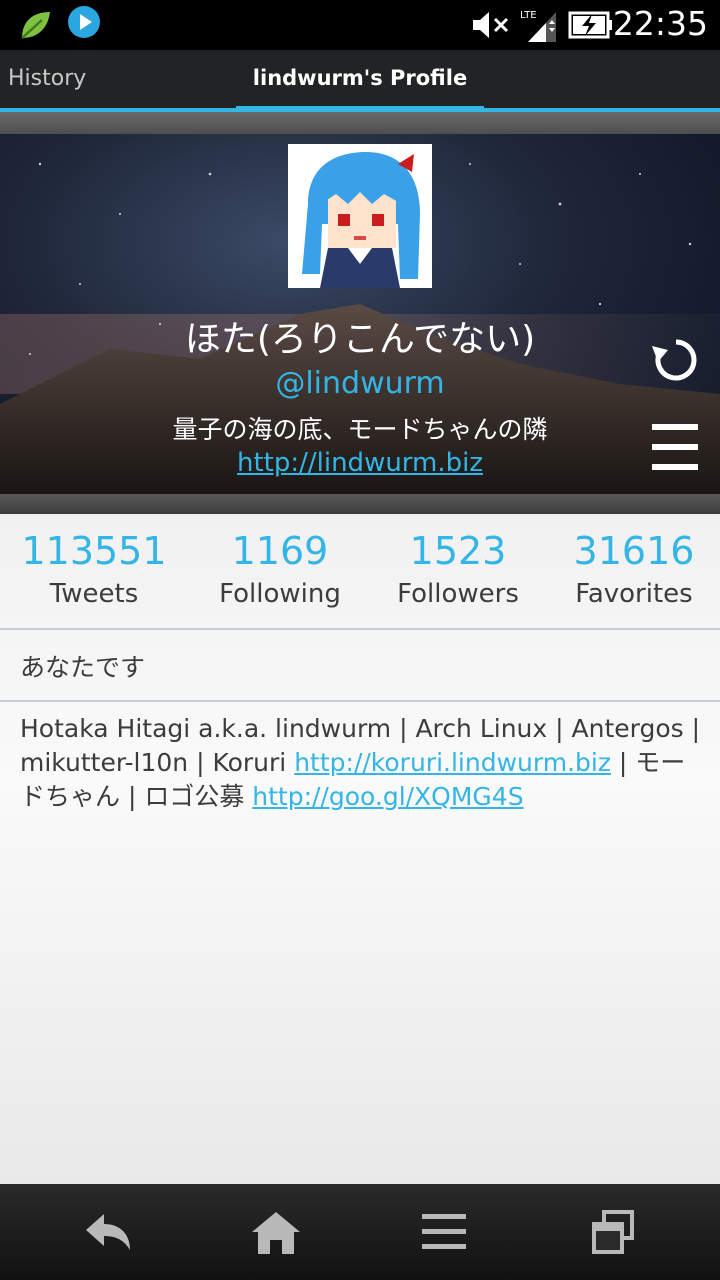 Image resolution: width=720 pixels, height=1280 pixels. I want to click on screen-name: @lindwurm, so click(360, 383).